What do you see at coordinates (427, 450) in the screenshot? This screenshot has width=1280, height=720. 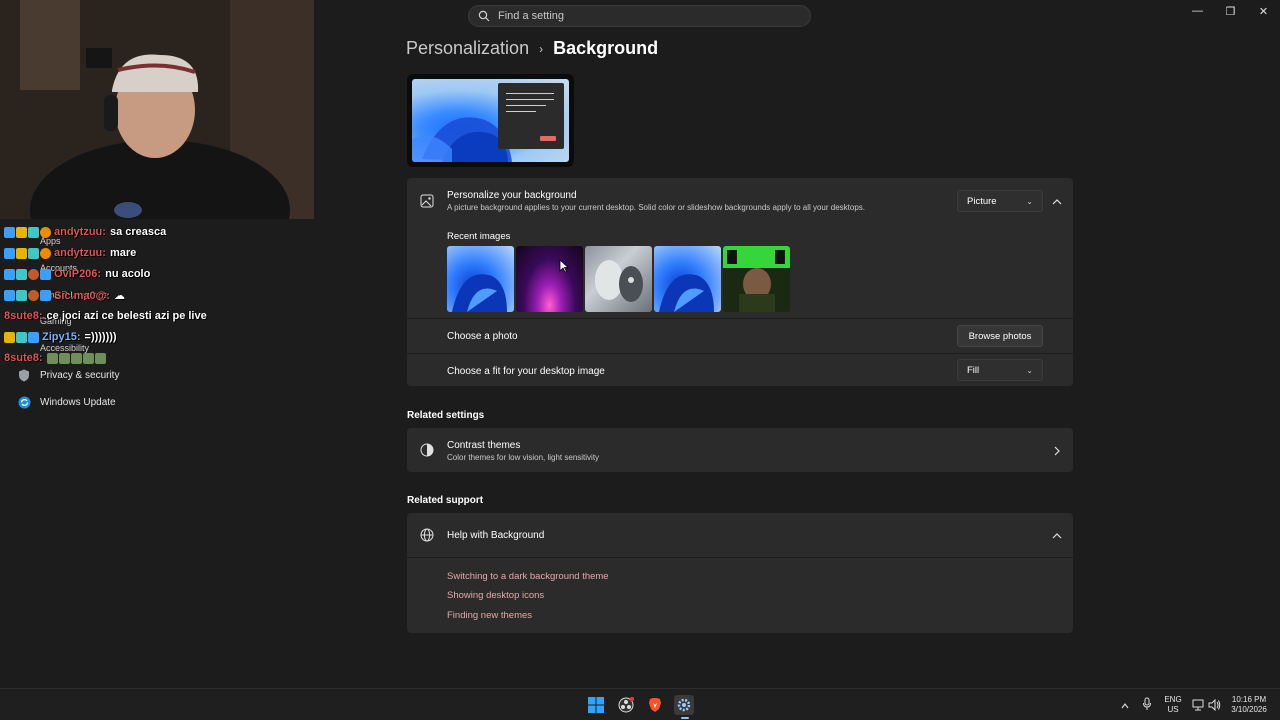 I see `contrast-icon` at bounding box center [427, 450].